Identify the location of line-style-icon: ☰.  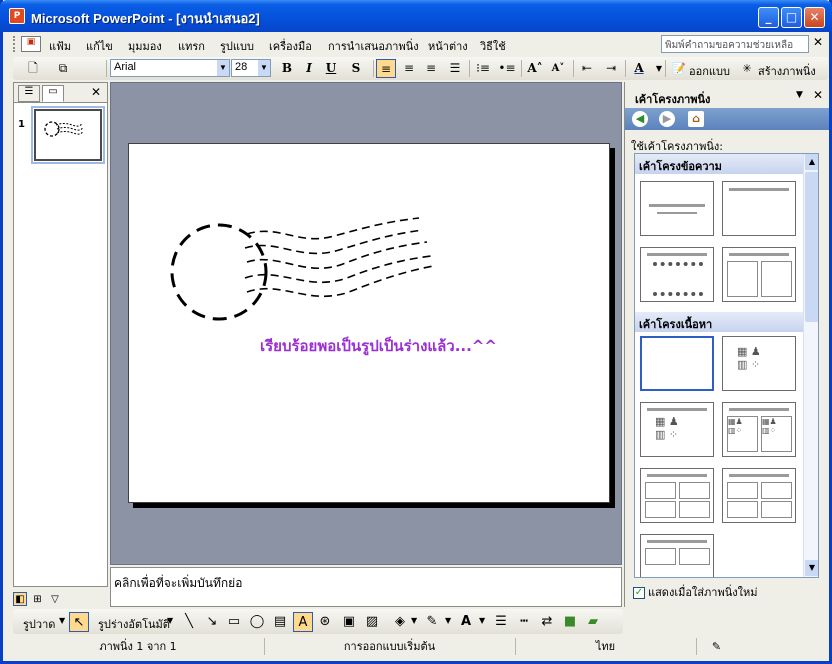
(501, 622).